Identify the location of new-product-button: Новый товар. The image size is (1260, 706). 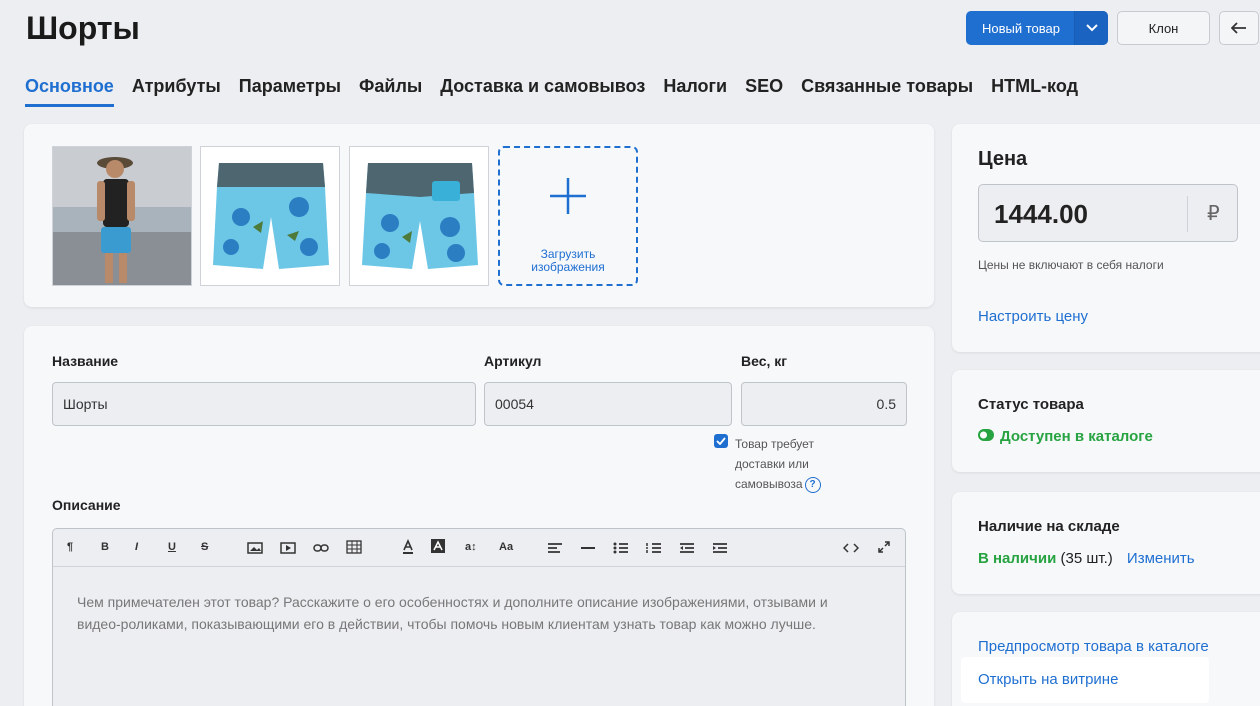
(1037, 28).